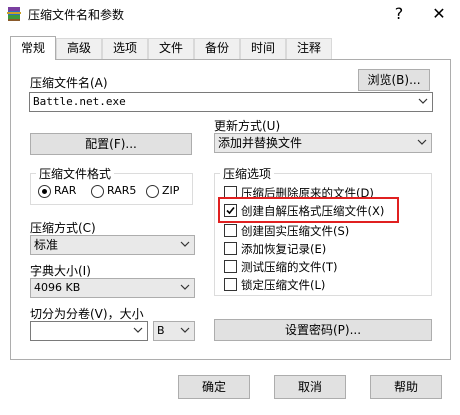 This screenshot has width=460, height=415. I want to click on archive-format-title: 压缩文件格式, so click(75, 173).